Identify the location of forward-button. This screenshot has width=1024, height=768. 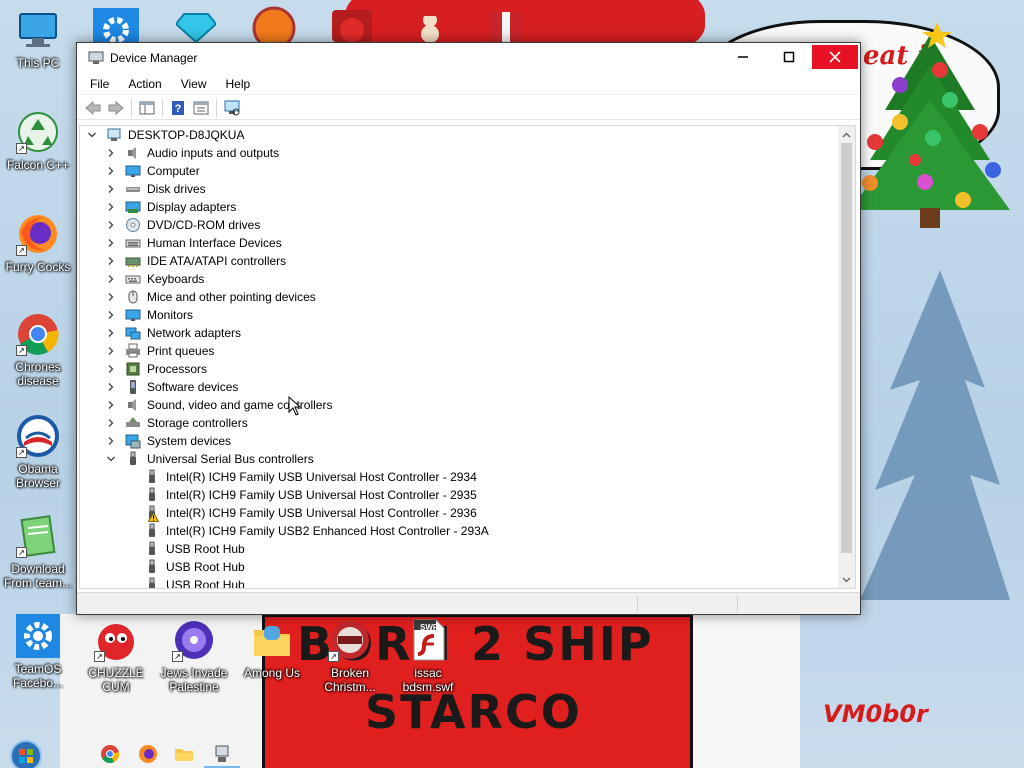
(116, 108).